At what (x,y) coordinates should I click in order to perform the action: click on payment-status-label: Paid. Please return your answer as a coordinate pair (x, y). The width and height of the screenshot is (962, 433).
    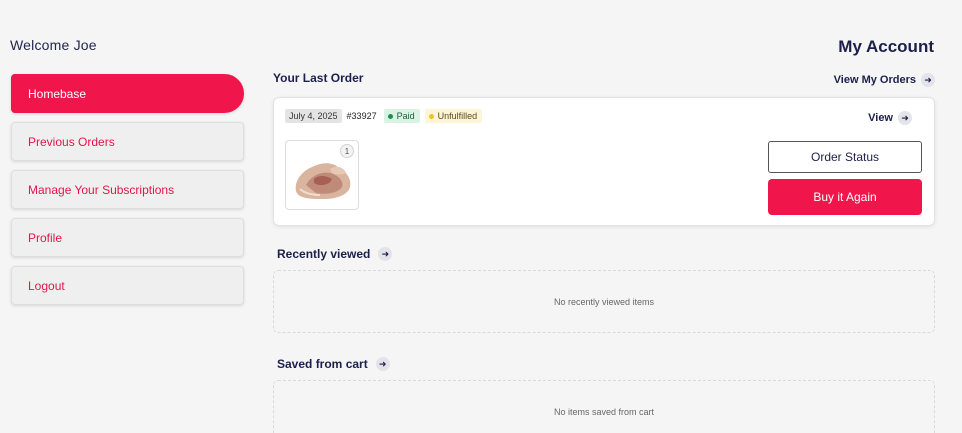
    Looking at the image, I should click on (405, 116).